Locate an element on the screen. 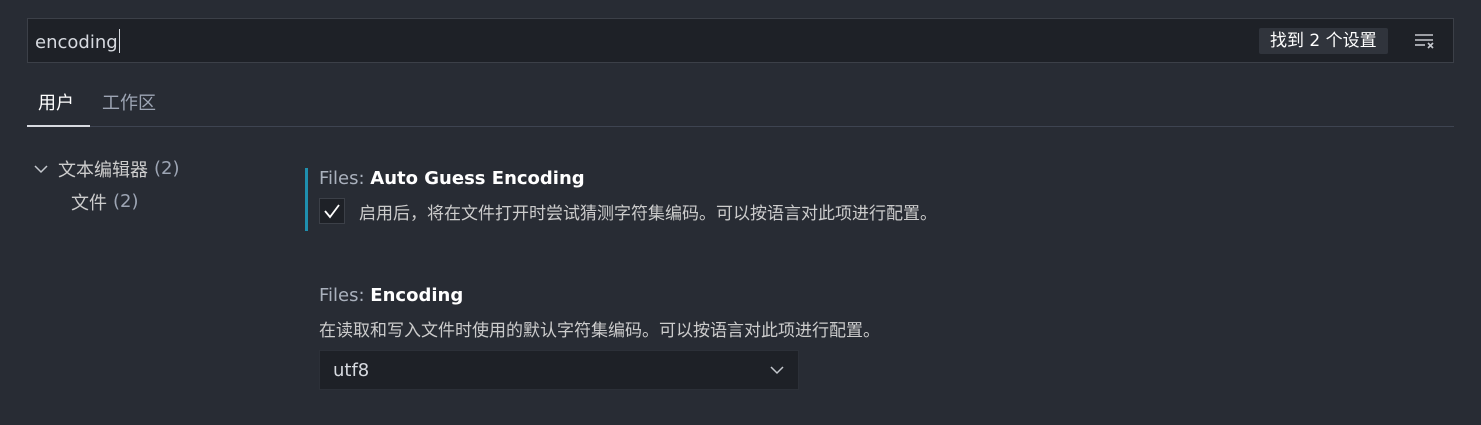 The image size is (1481, 425). auto-guess-encoding-checkbox is located at coordinates (332, 211).